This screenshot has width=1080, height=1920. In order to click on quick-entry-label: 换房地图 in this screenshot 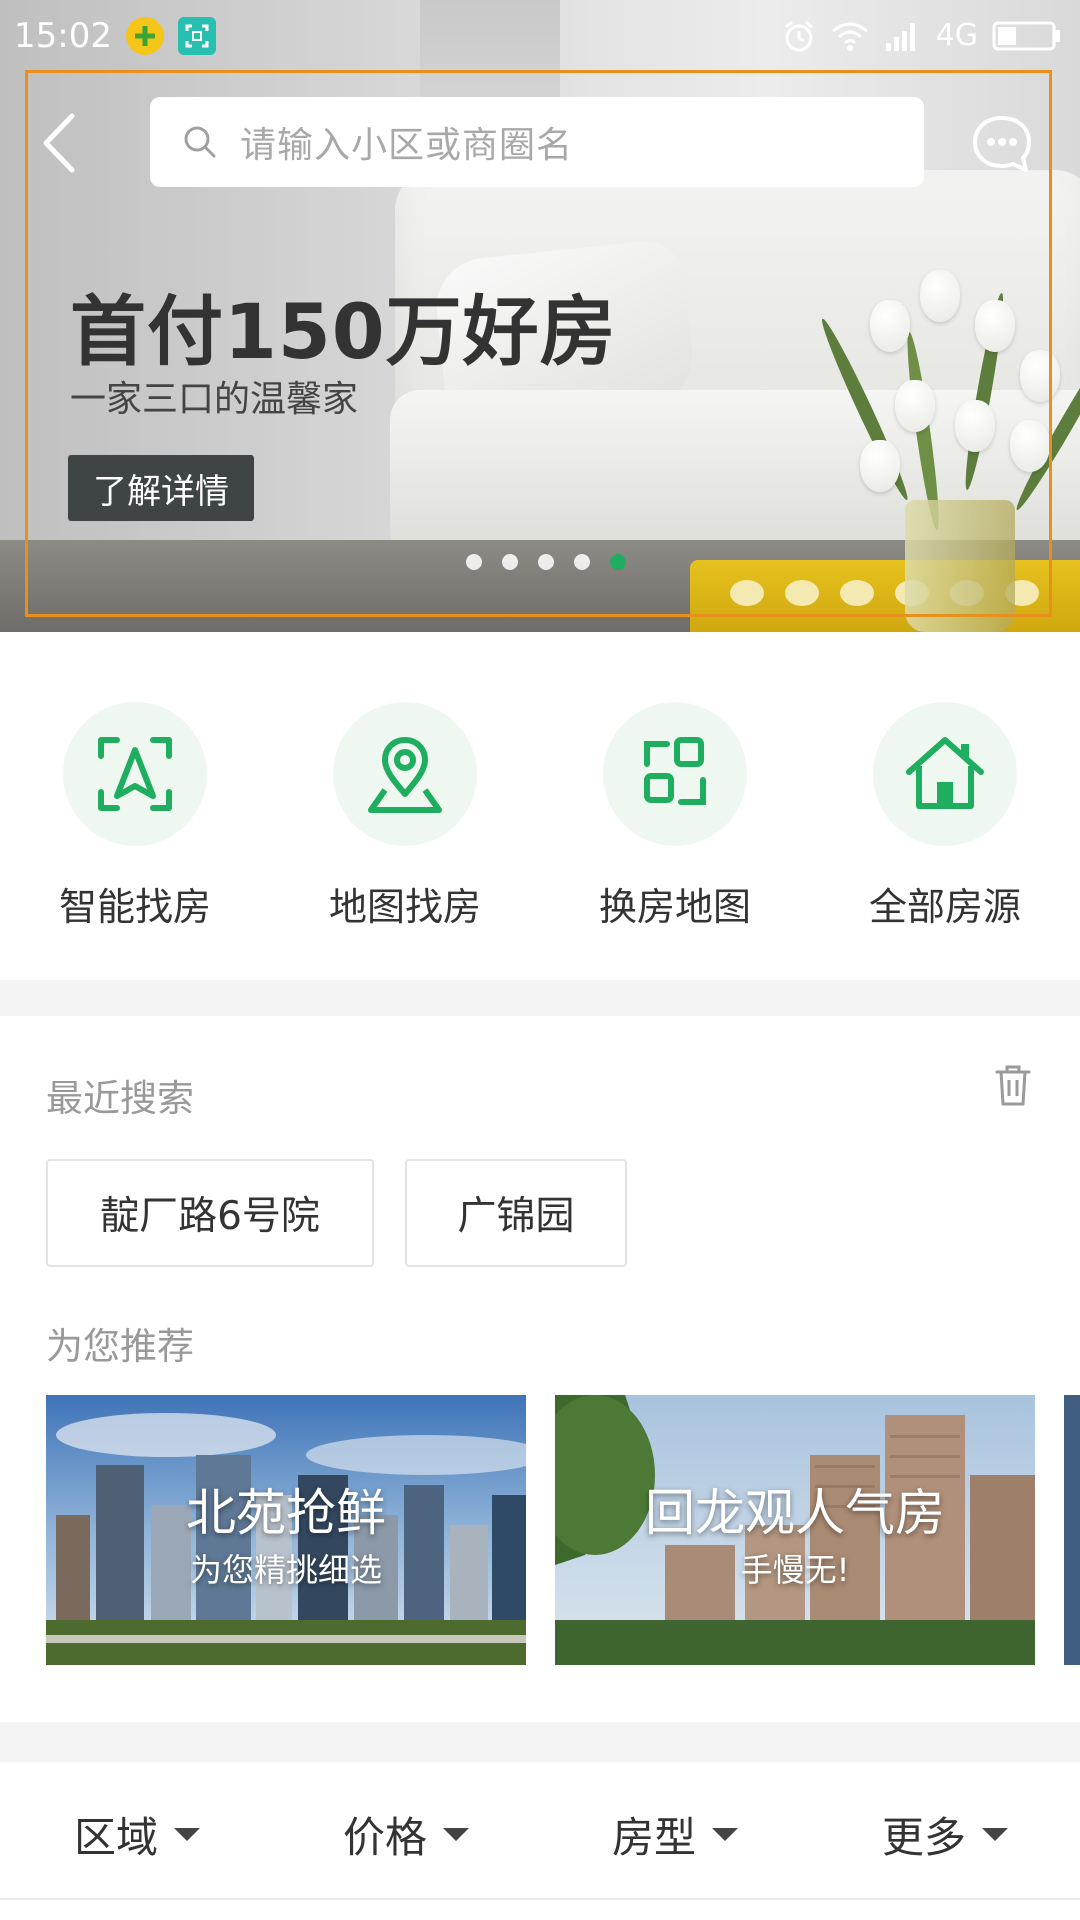, I will do `click(674, 907)`.